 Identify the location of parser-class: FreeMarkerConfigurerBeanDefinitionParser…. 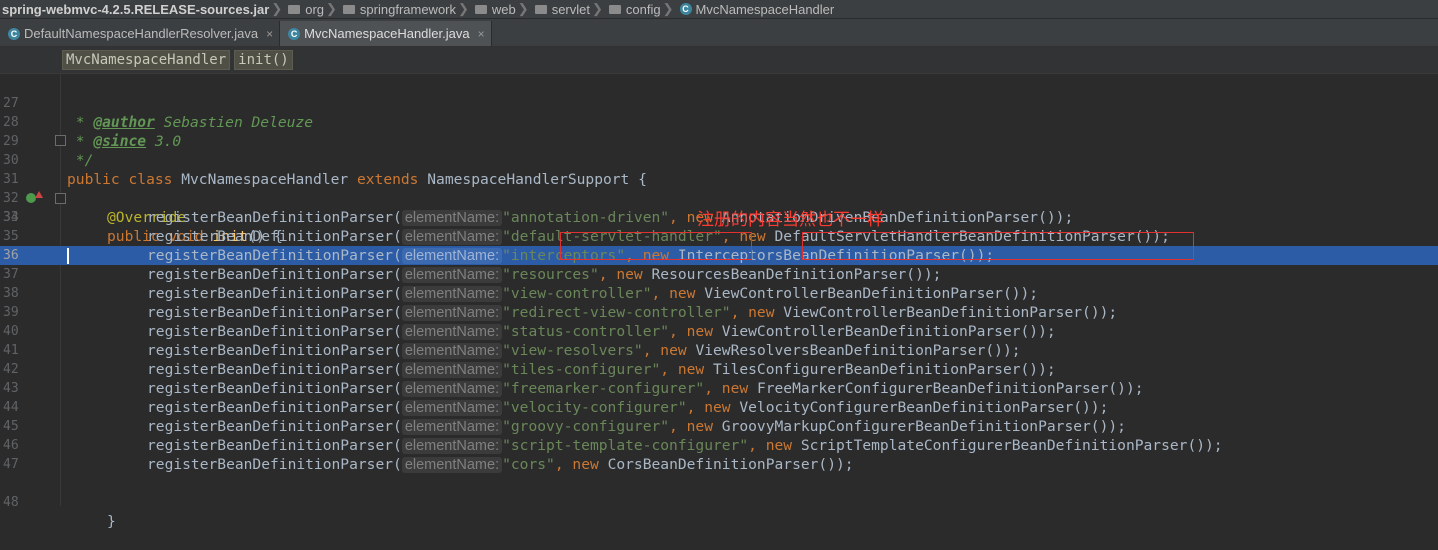
(950, 388).